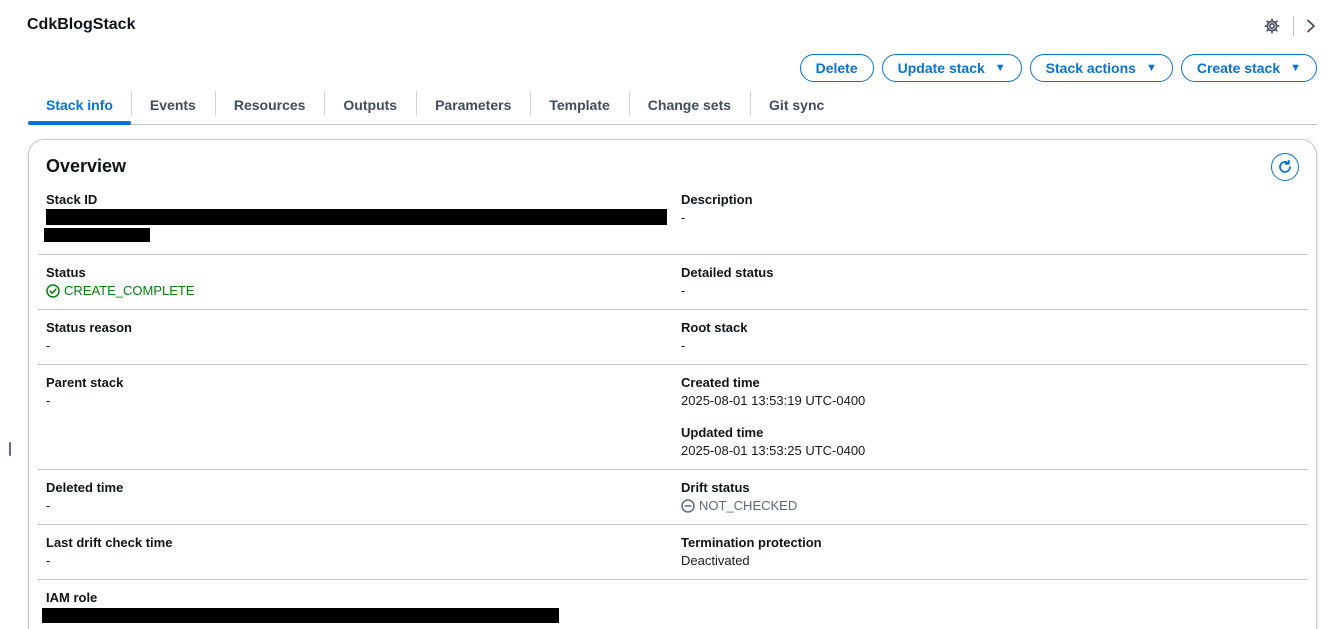 This screenshot has height=629, width=1340. Describe the element at coordinates (748, 505) in the screenshot. I see `drift-status-text: NOT_CHECKED` at that location.